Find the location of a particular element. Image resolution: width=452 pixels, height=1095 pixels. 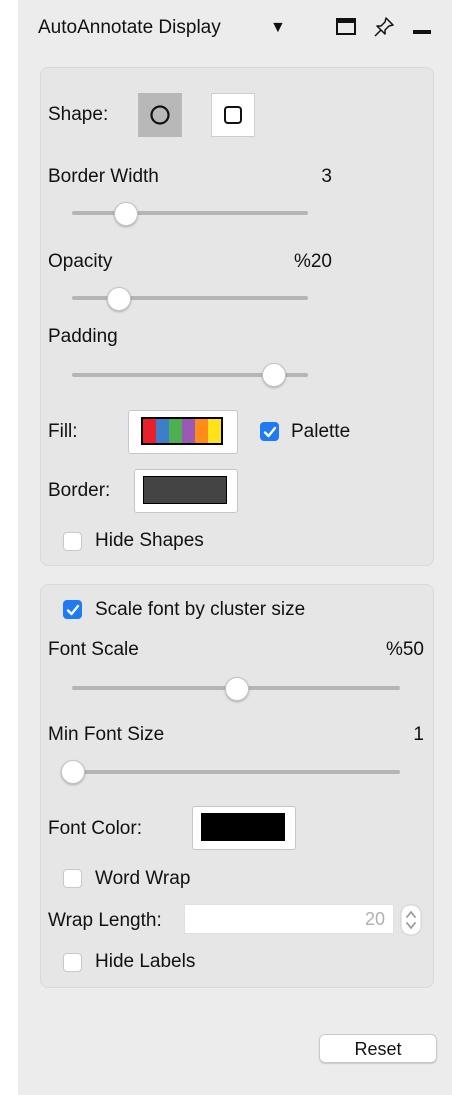

shape-label: Shape: is located at coordinates (78, 114).